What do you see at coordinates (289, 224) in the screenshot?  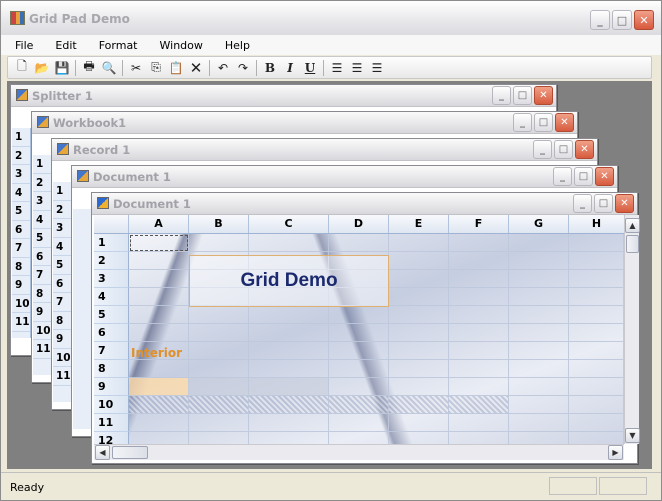 I see `column-header-cell: C` at bounding box center [289, 224].